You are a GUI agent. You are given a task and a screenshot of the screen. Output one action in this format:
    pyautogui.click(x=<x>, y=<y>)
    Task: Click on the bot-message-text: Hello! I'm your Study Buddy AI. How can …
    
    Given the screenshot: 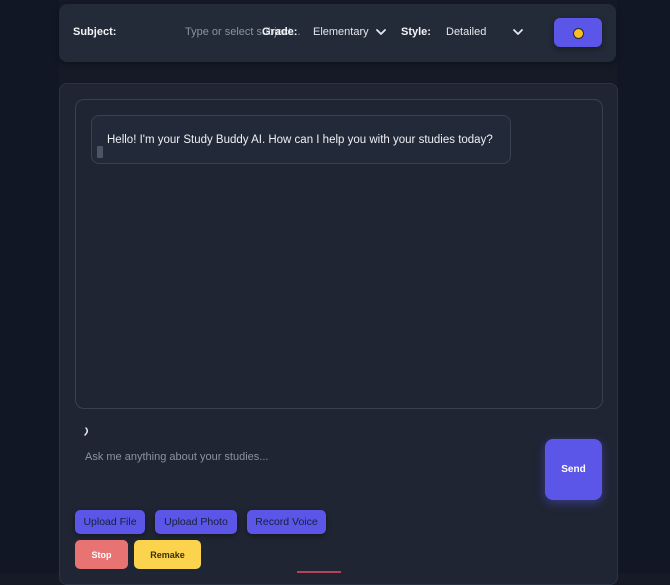 What is the action you would take?
    pyautogui.click(x=300, y=140)
    